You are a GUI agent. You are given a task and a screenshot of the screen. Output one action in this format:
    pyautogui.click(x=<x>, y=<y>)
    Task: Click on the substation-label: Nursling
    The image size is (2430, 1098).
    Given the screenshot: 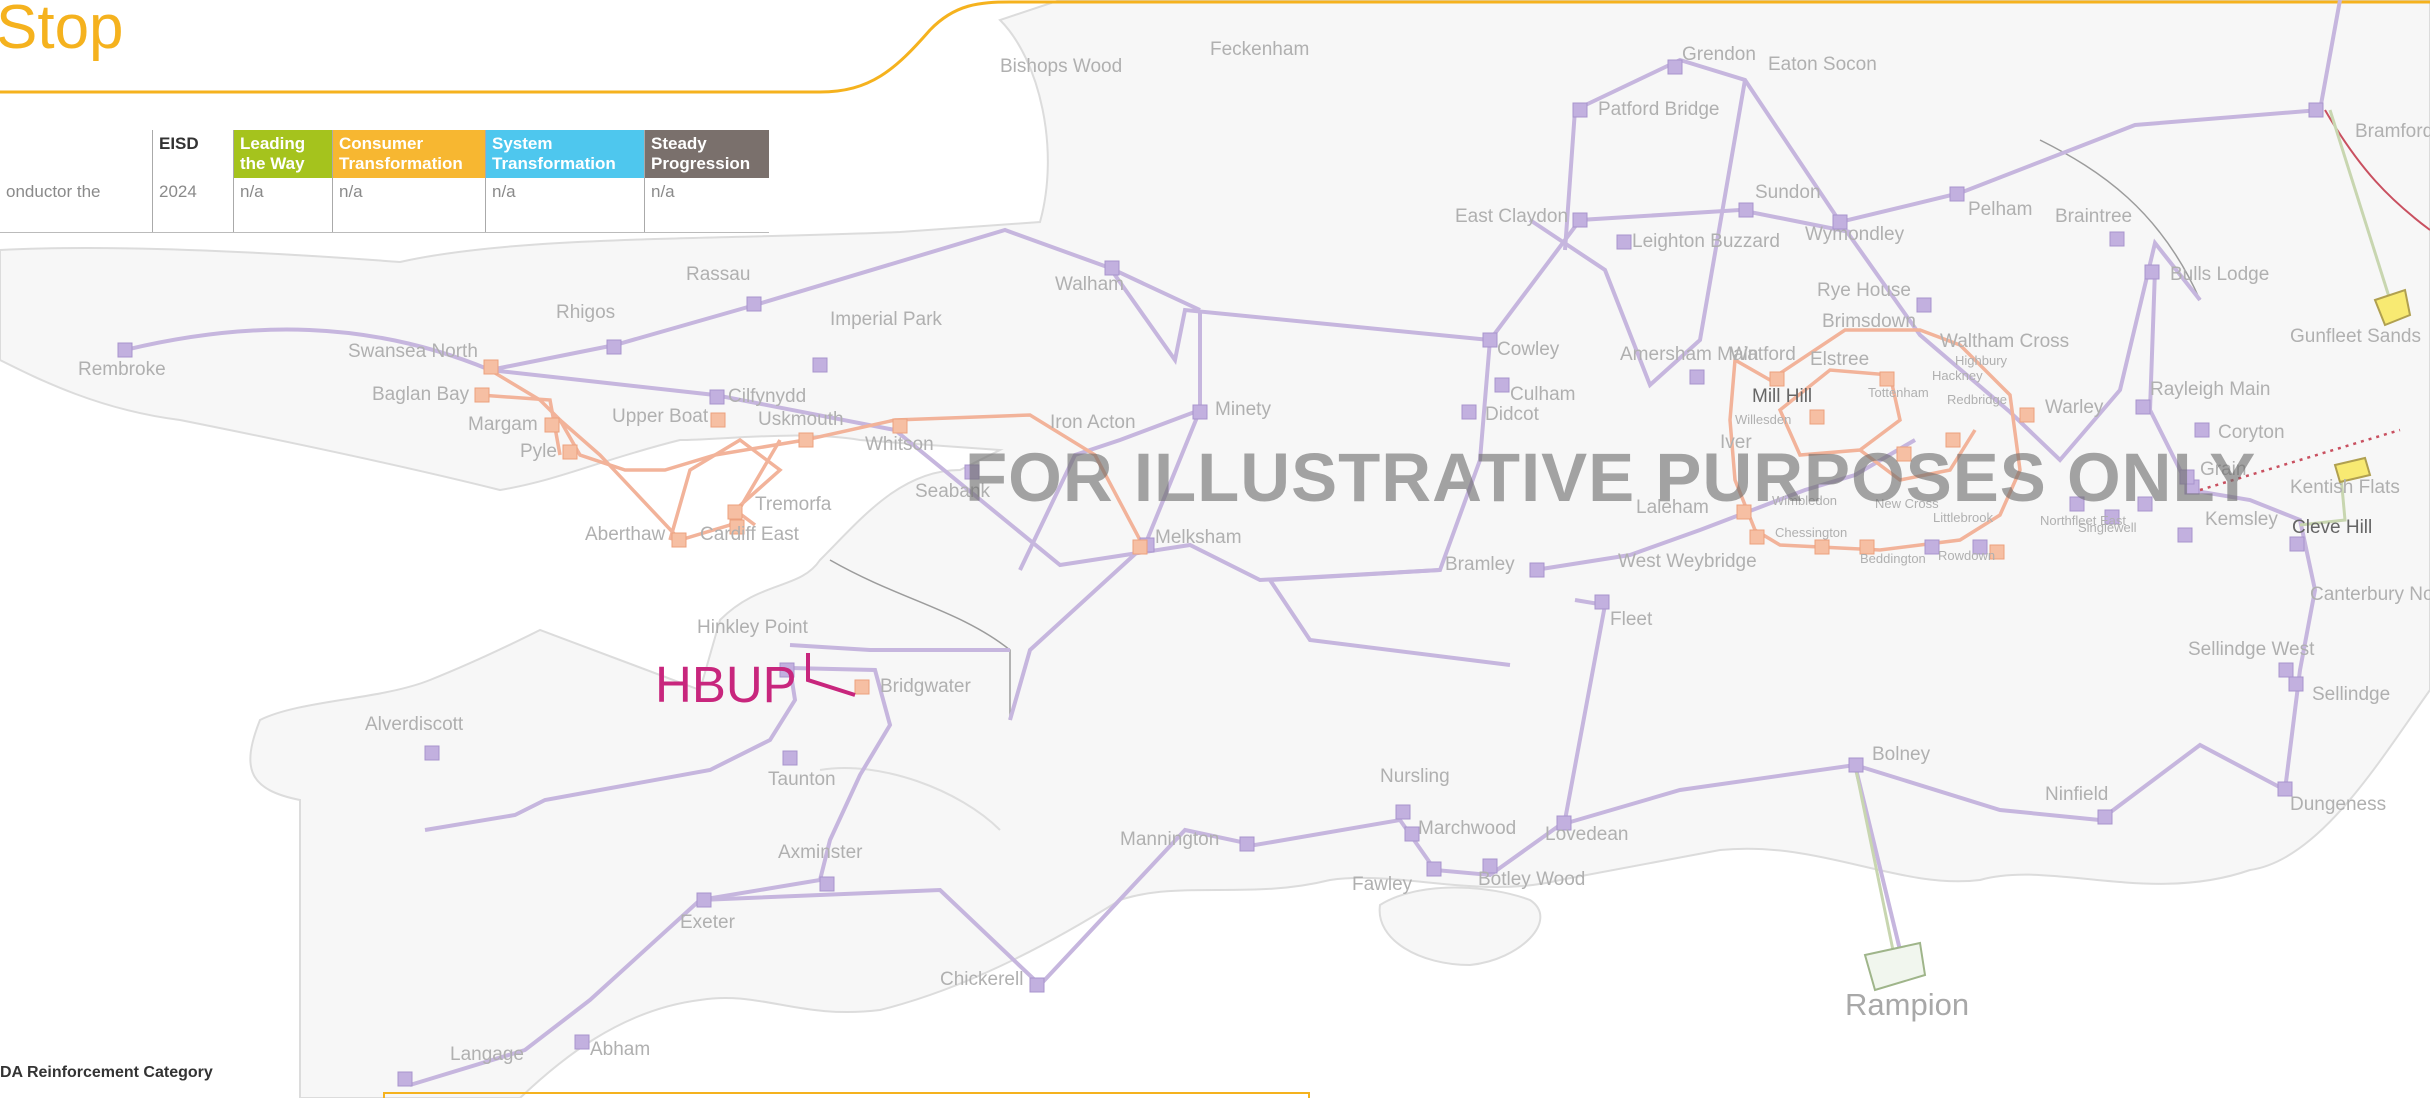 What is the action you would take?
    pyautogui.click(x=1415, y=776)
    